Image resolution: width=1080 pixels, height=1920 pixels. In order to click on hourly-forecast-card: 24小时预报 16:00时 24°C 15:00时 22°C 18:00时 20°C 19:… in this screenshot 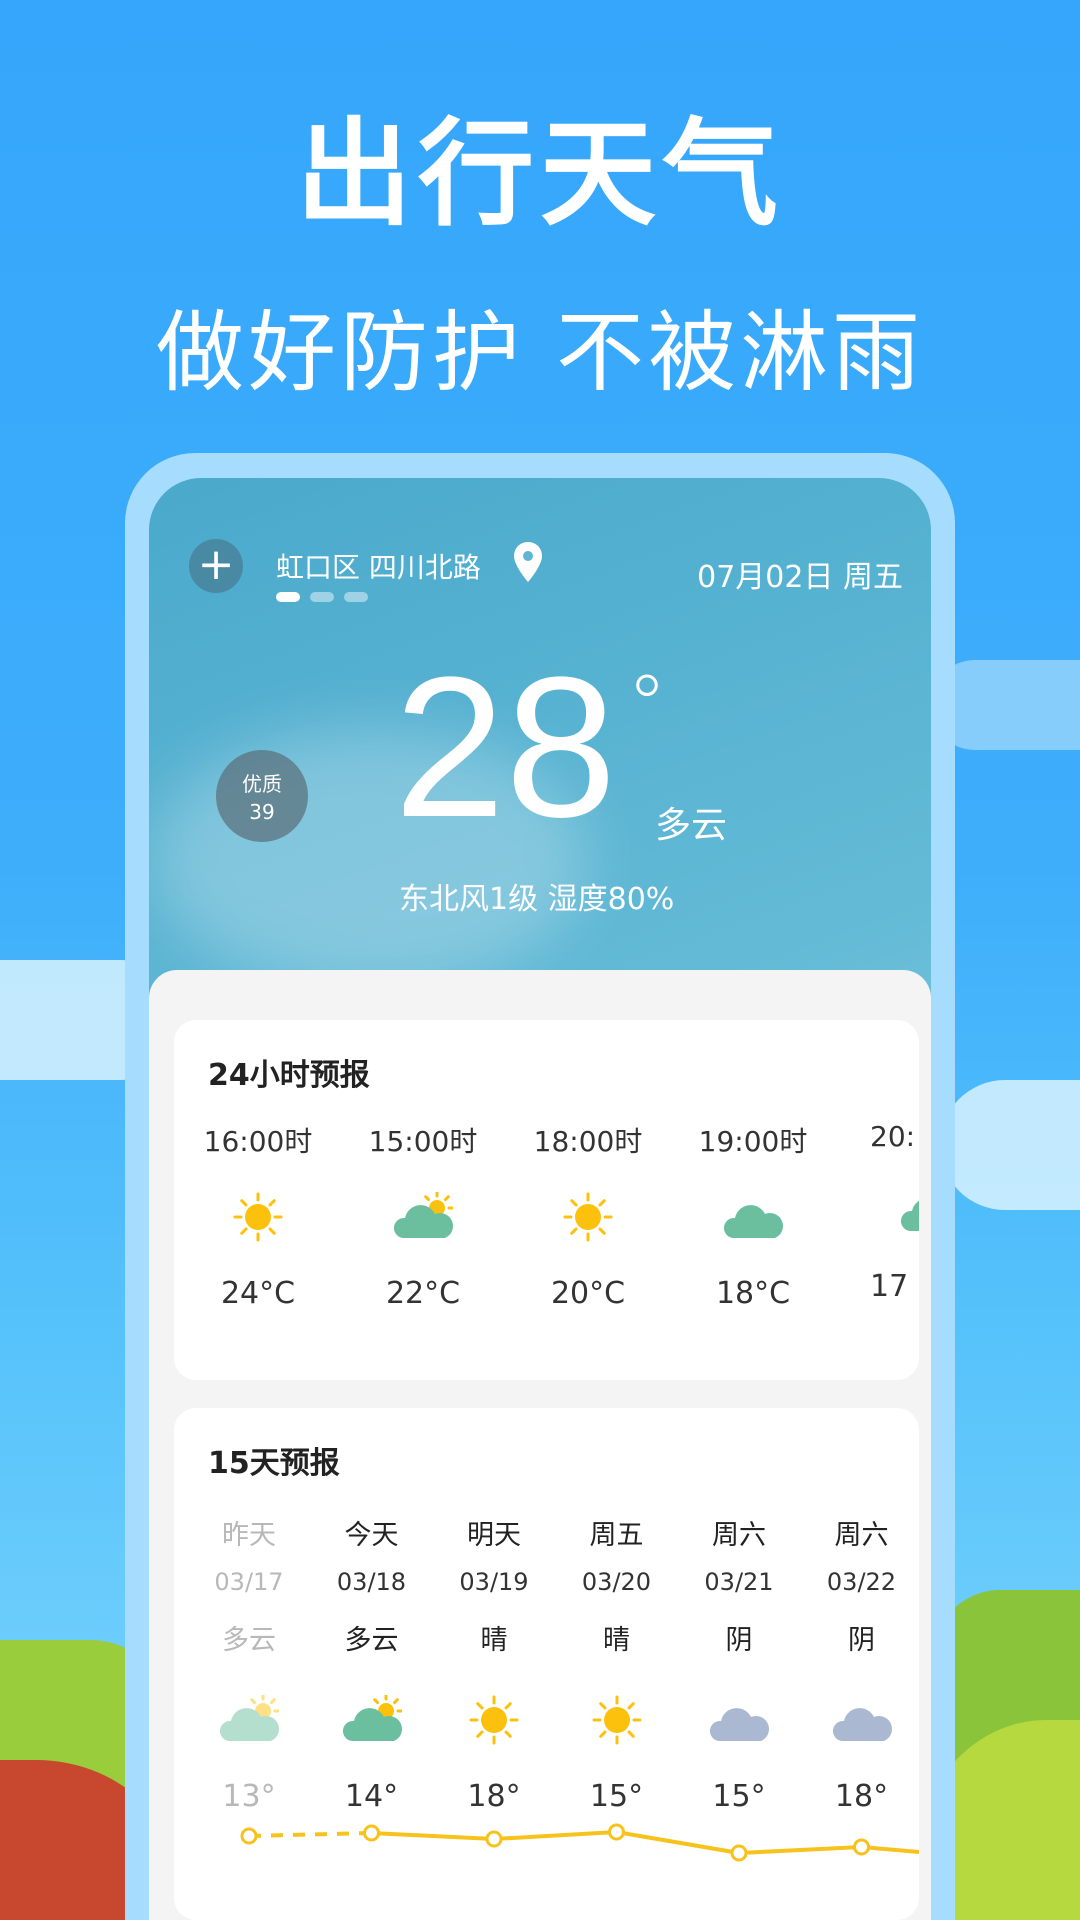, I will do `click(546, 1200)`.